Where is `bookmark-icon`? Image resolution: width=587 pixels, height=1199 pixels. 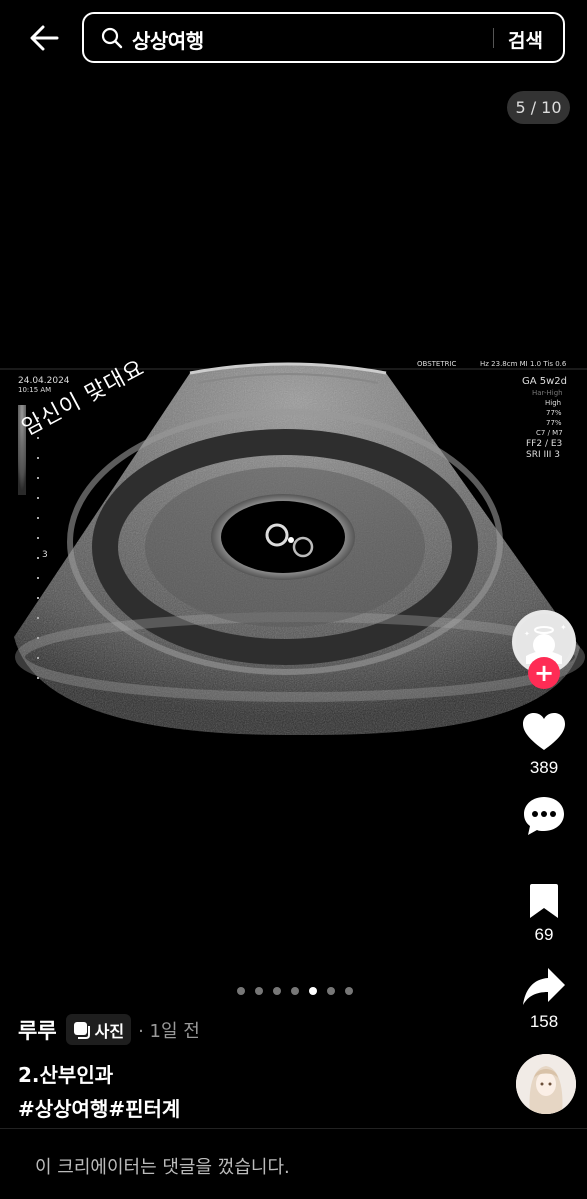 bookmark-icon is located at coordinates (544, 901).